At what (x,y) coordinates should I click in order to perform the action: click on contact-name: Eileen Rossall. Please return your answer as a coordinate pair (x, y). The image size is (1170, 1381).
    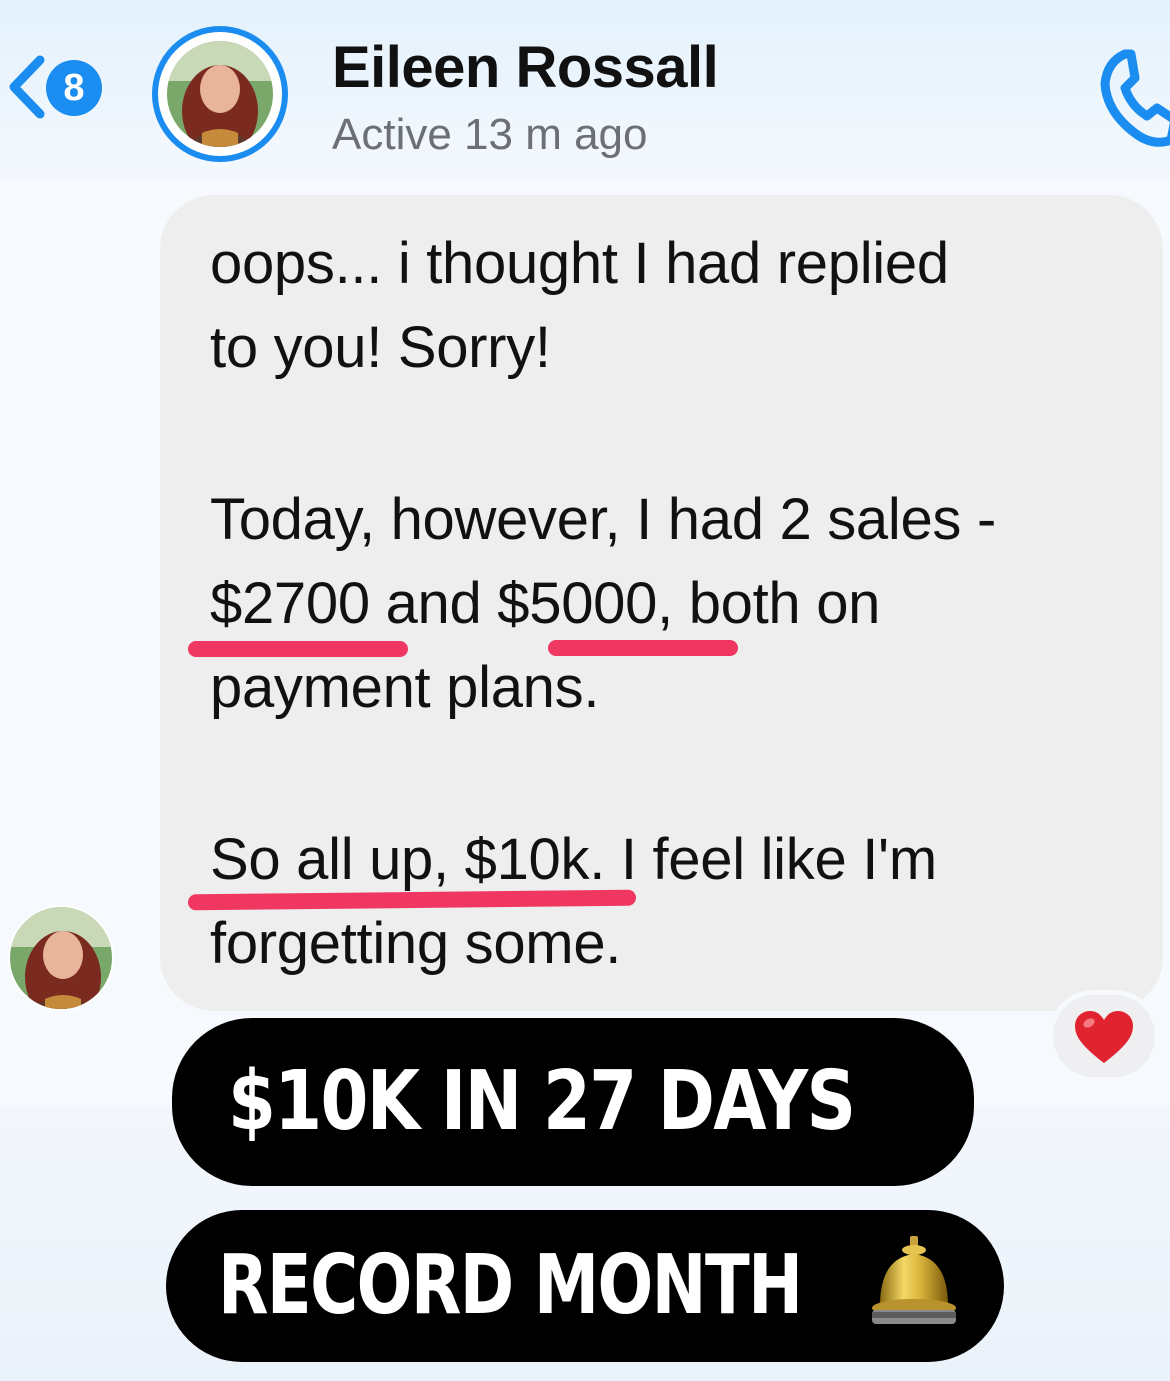
    Looking at the image, I should click on (525, 67).